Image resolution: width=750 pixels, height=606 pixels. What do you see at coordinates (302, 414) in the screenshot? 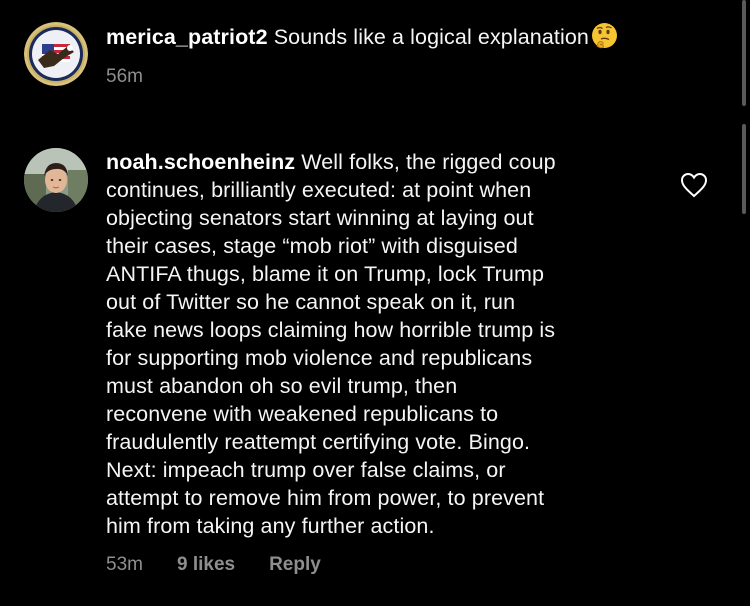
I see `comment-line: reconvene with weakened republicans to` at bounding box center [302, 414].